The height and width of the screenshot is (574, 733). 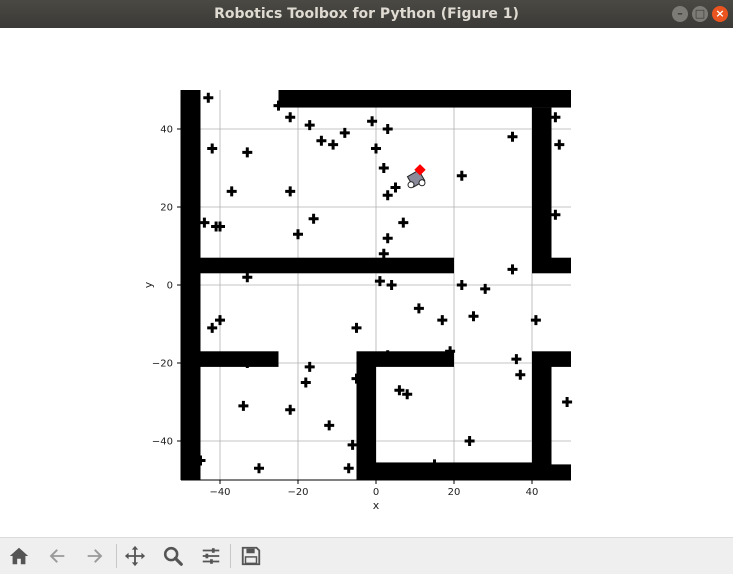 I want to click on pan-icon, so click(x=135, y=556).